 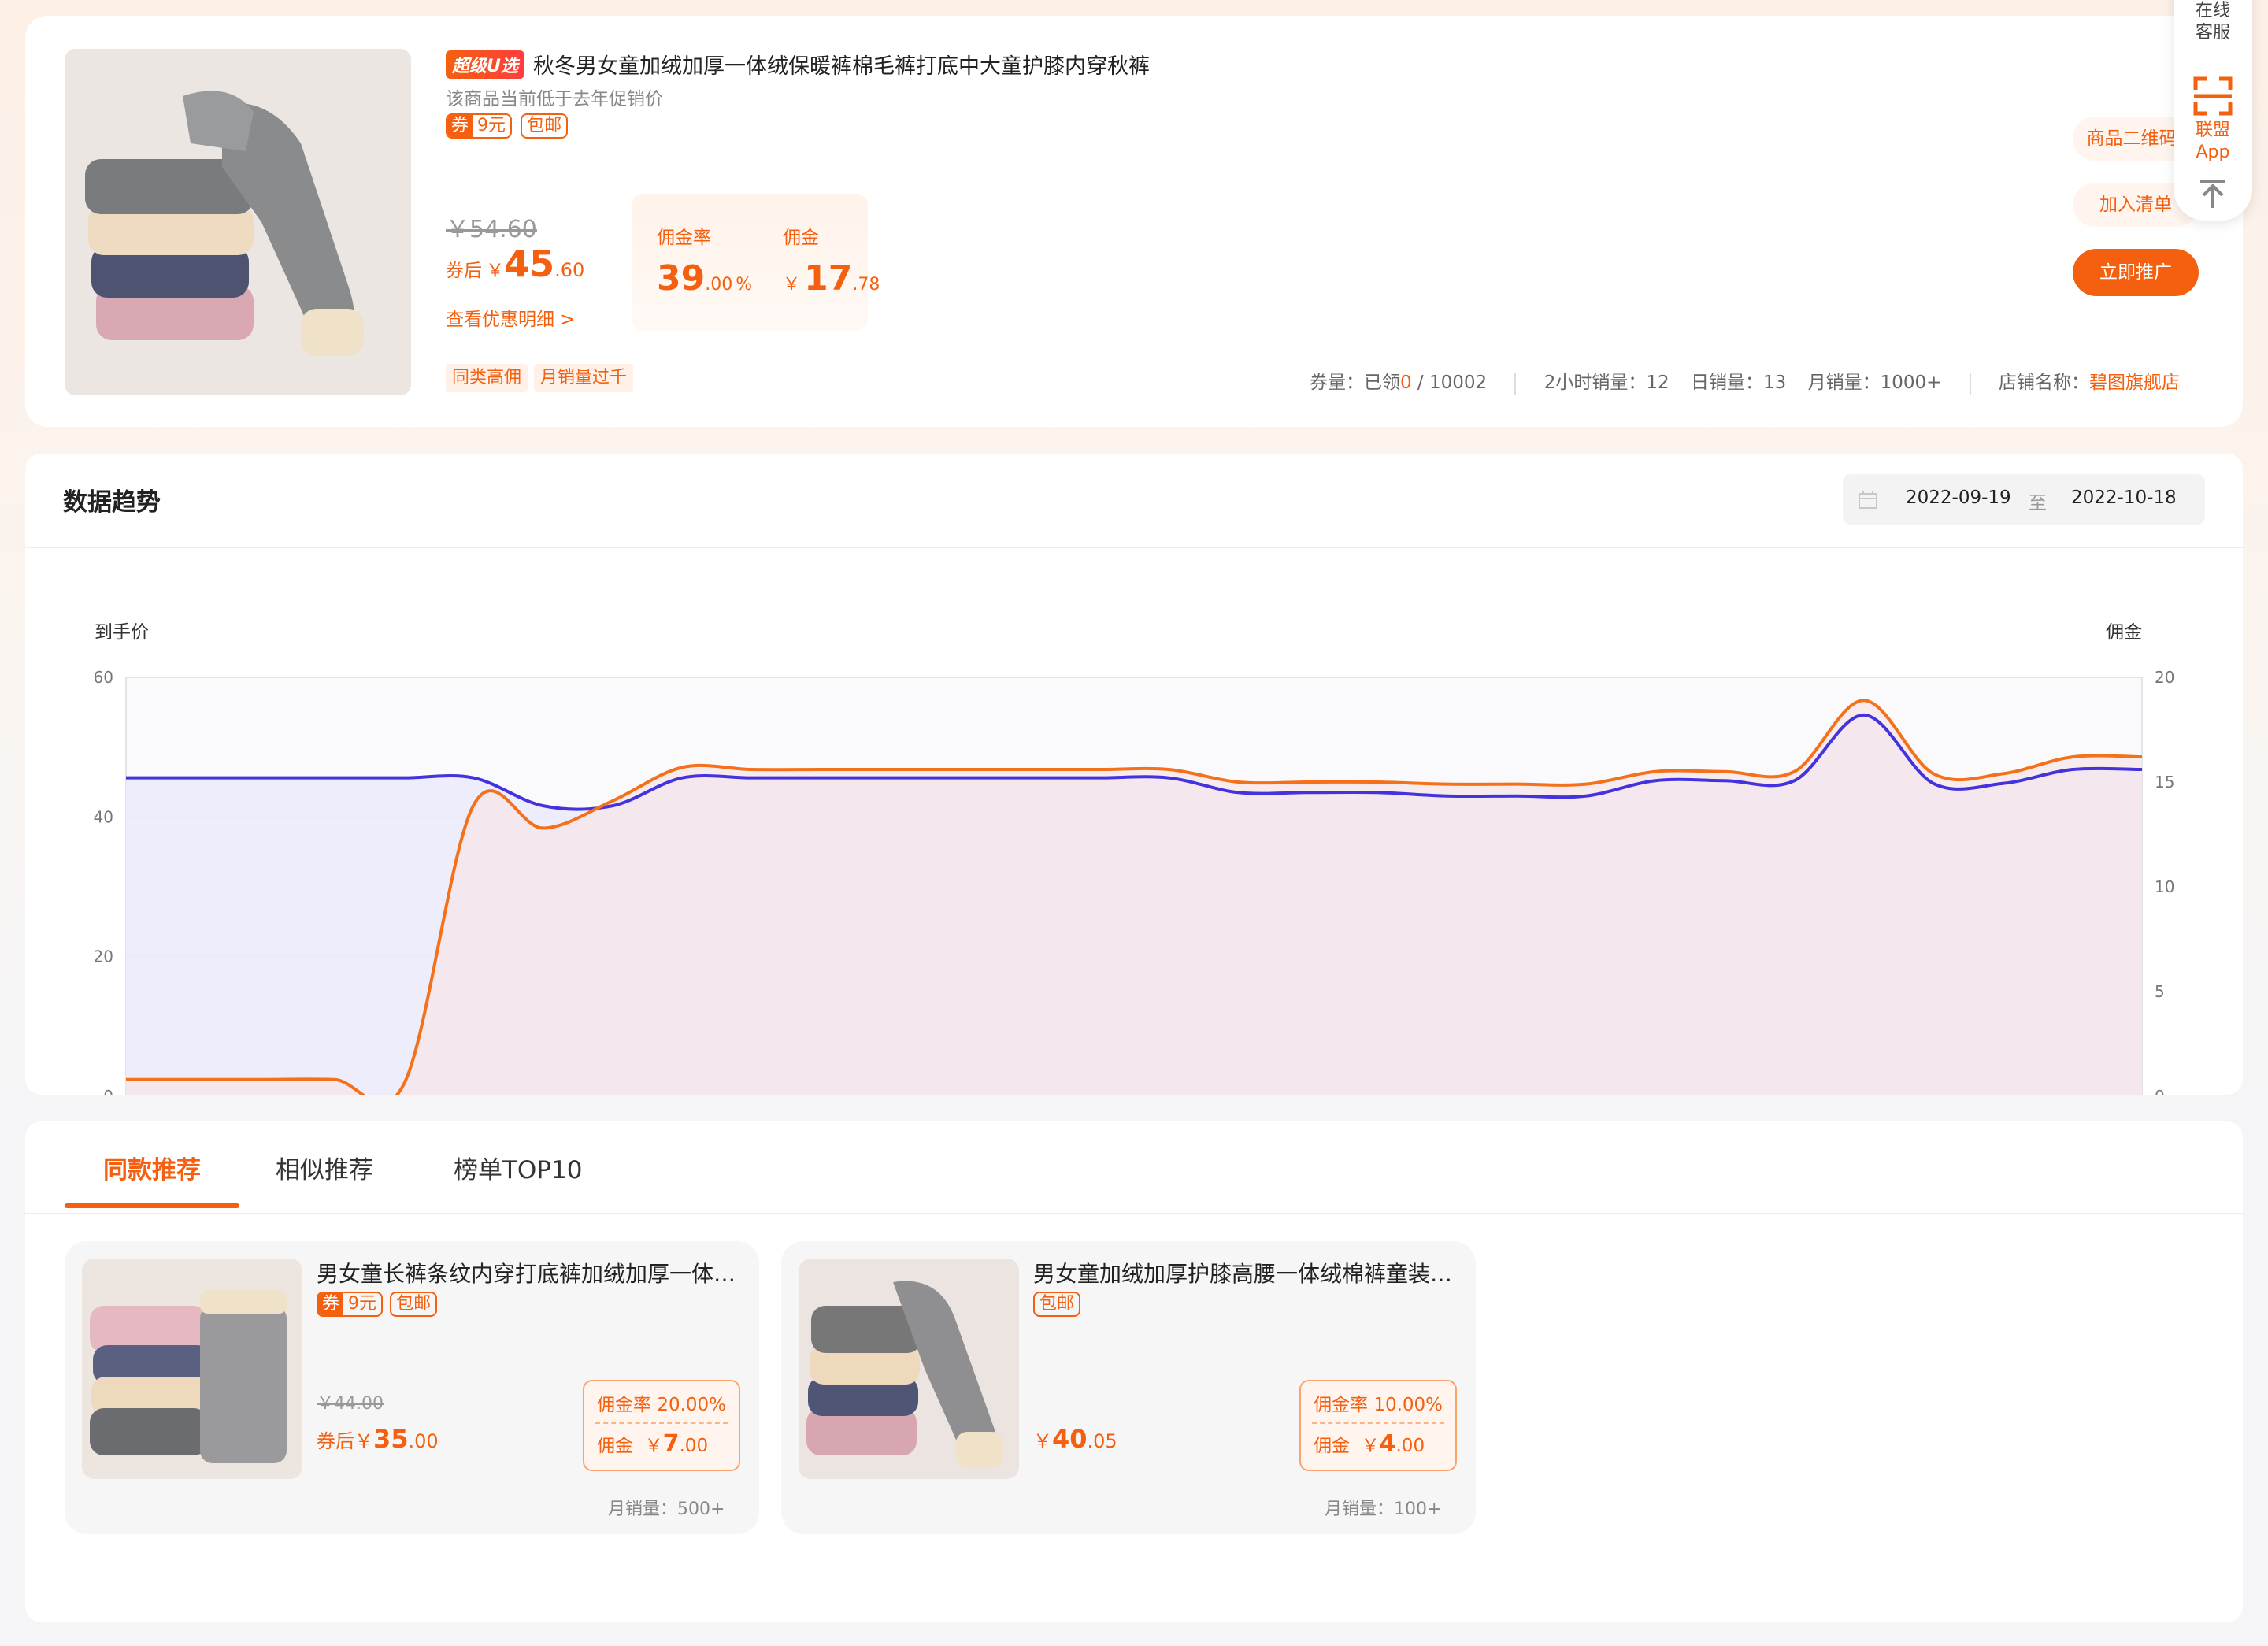 I want to click on rate-row: 佣金率 20.00%, so click(x=661, y=1403).